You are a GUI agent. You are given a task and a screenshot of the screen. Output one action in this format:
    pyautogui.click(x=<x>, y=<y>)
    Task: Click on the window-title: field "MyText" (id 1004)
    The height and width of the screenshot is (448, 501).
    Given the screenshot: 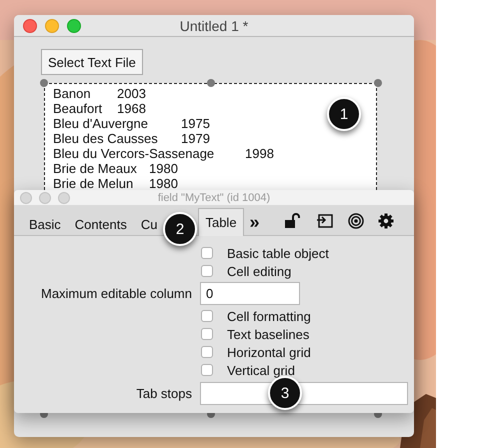 What is the action you would take?
    pyautogui.click(x=214, y=198)
    